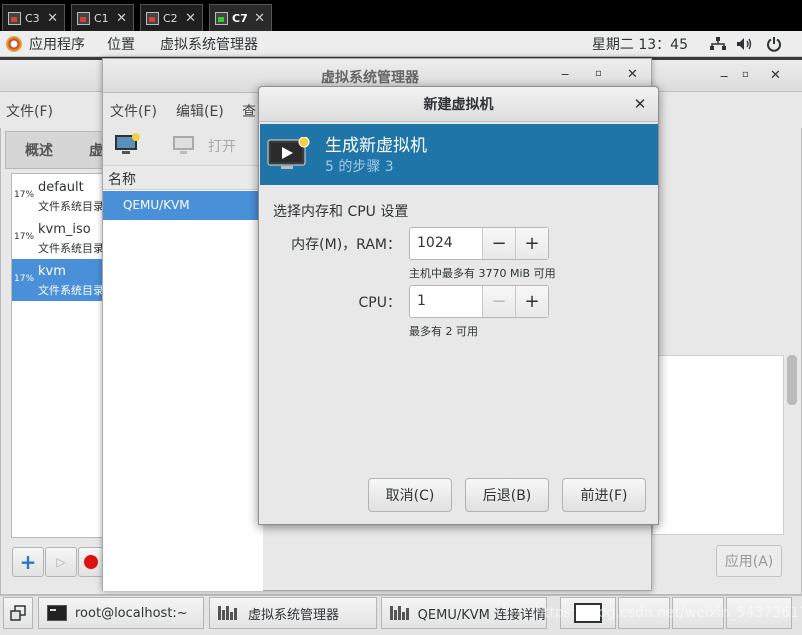  I want to click on vm-tab-c7: C7 ✕, so click(240, 17).